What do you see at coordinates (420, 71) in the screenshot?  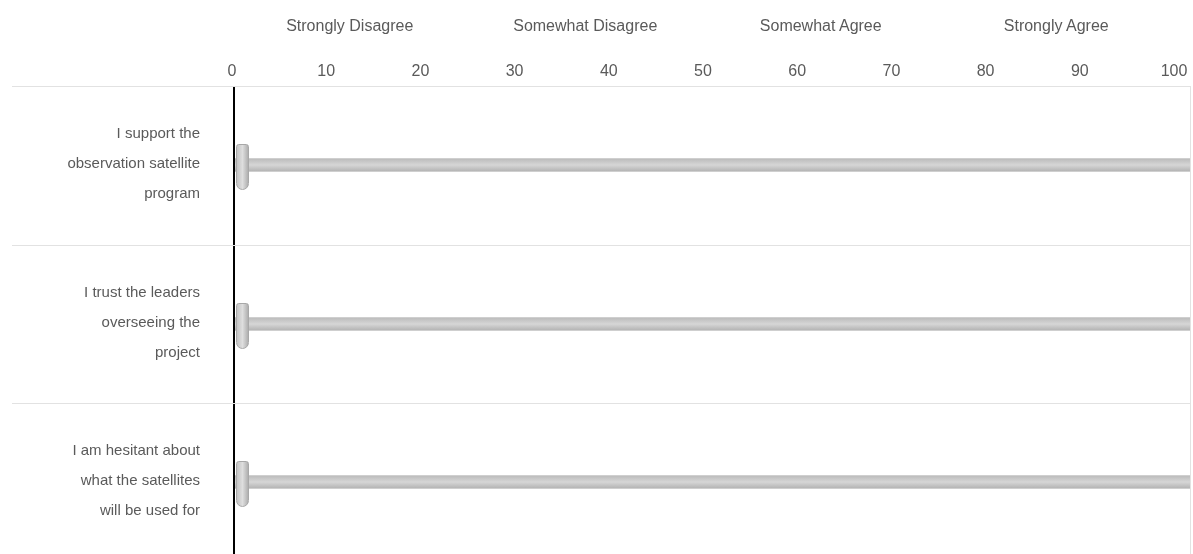 I see `tick-label: 20` at bounding box center [420, 71].